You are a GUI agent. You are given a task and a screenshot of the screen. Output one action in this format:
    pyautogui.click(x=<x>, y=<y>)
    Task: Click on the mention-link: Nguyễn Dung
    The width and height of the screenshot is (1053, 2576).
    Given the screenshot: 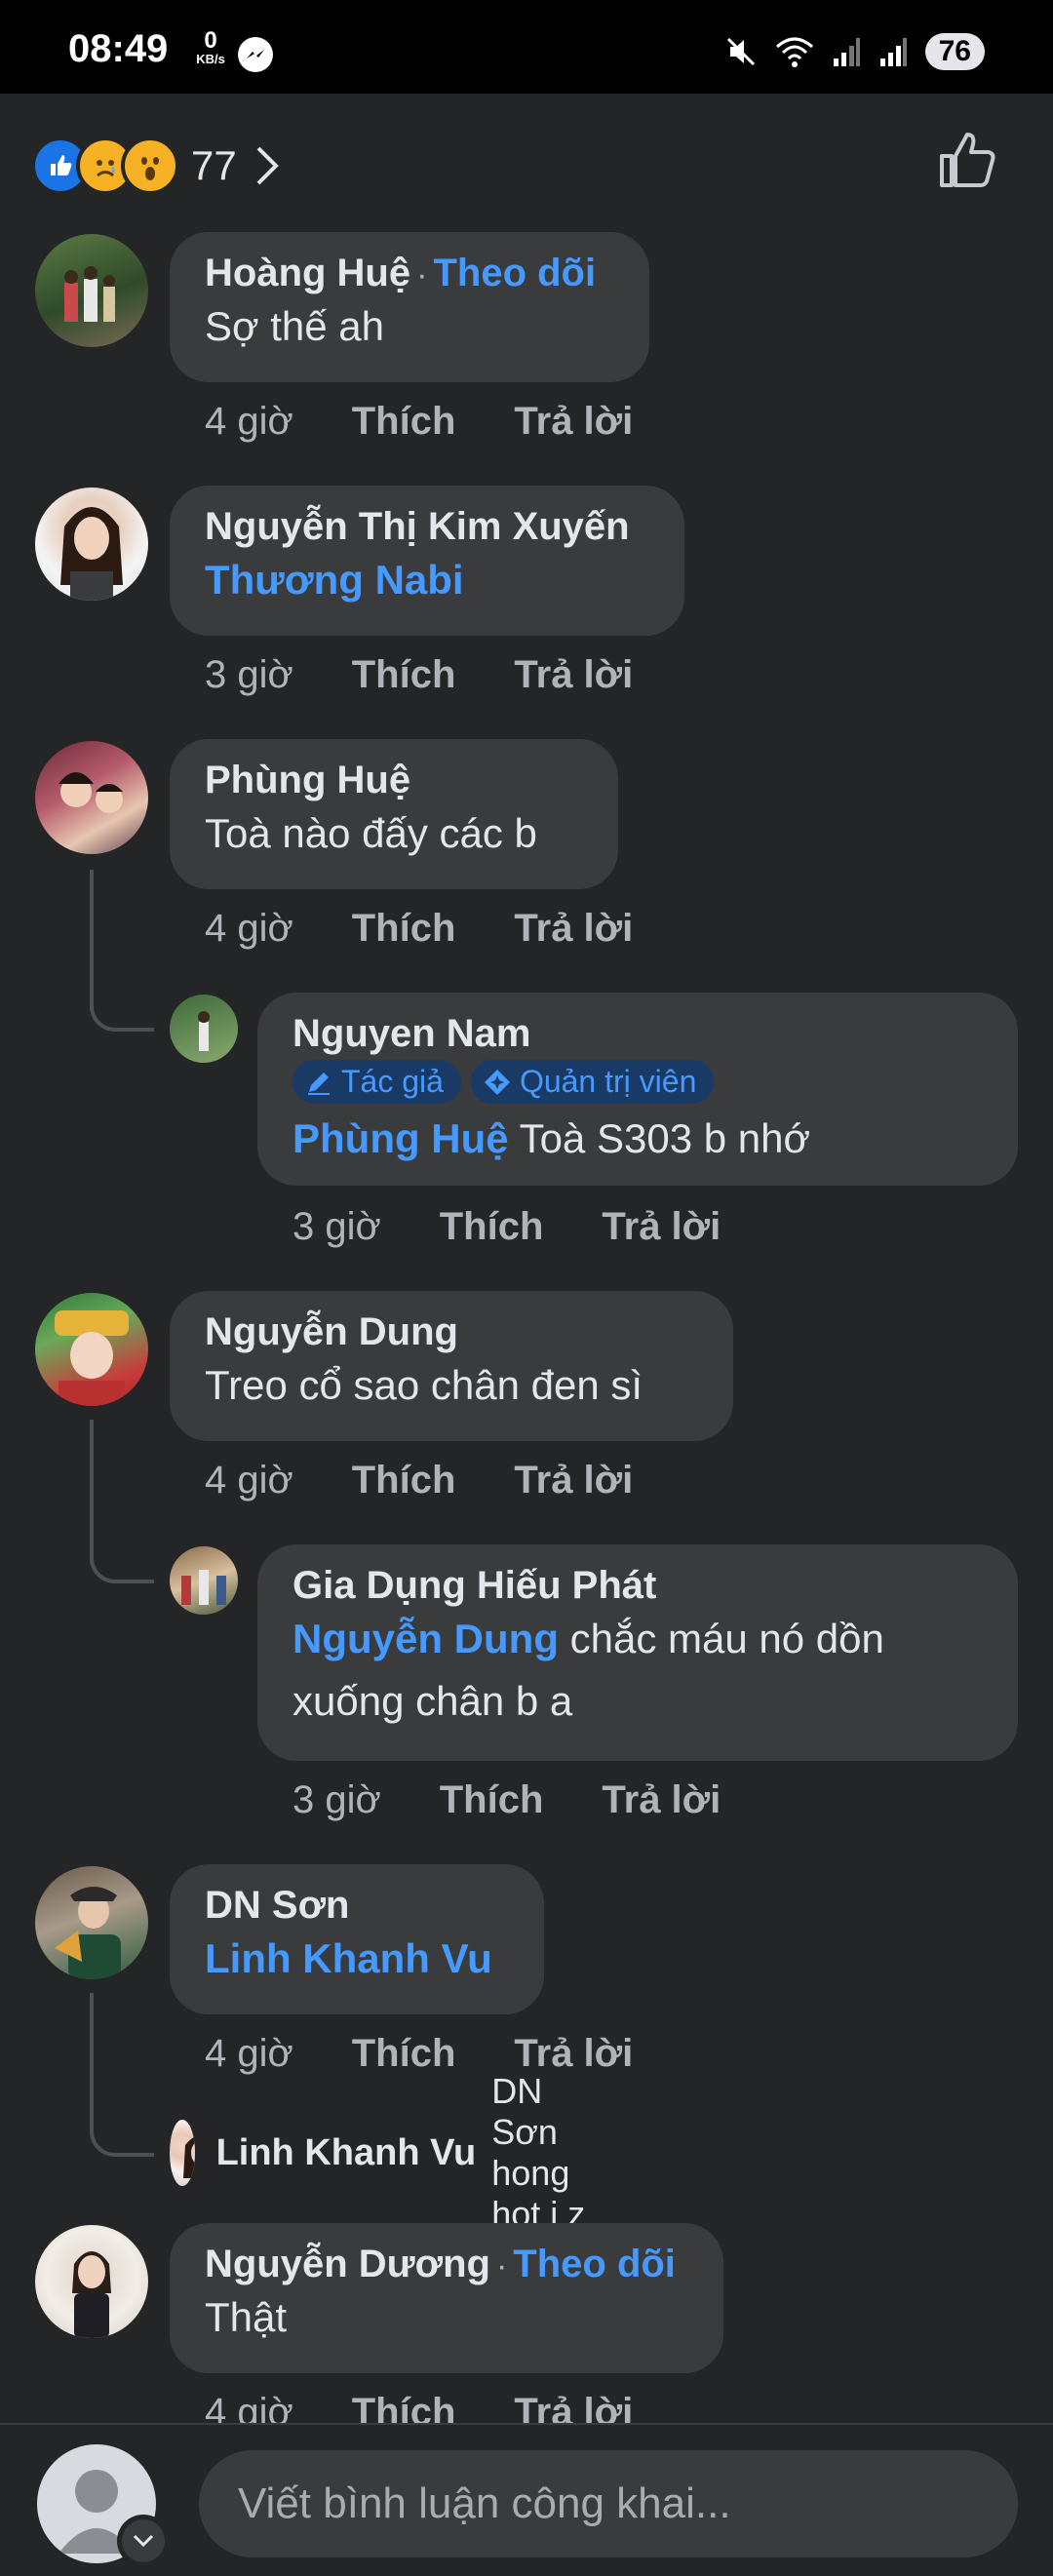 What is the action you would take?
    pyautogui.click(x=425, y=1638)
    